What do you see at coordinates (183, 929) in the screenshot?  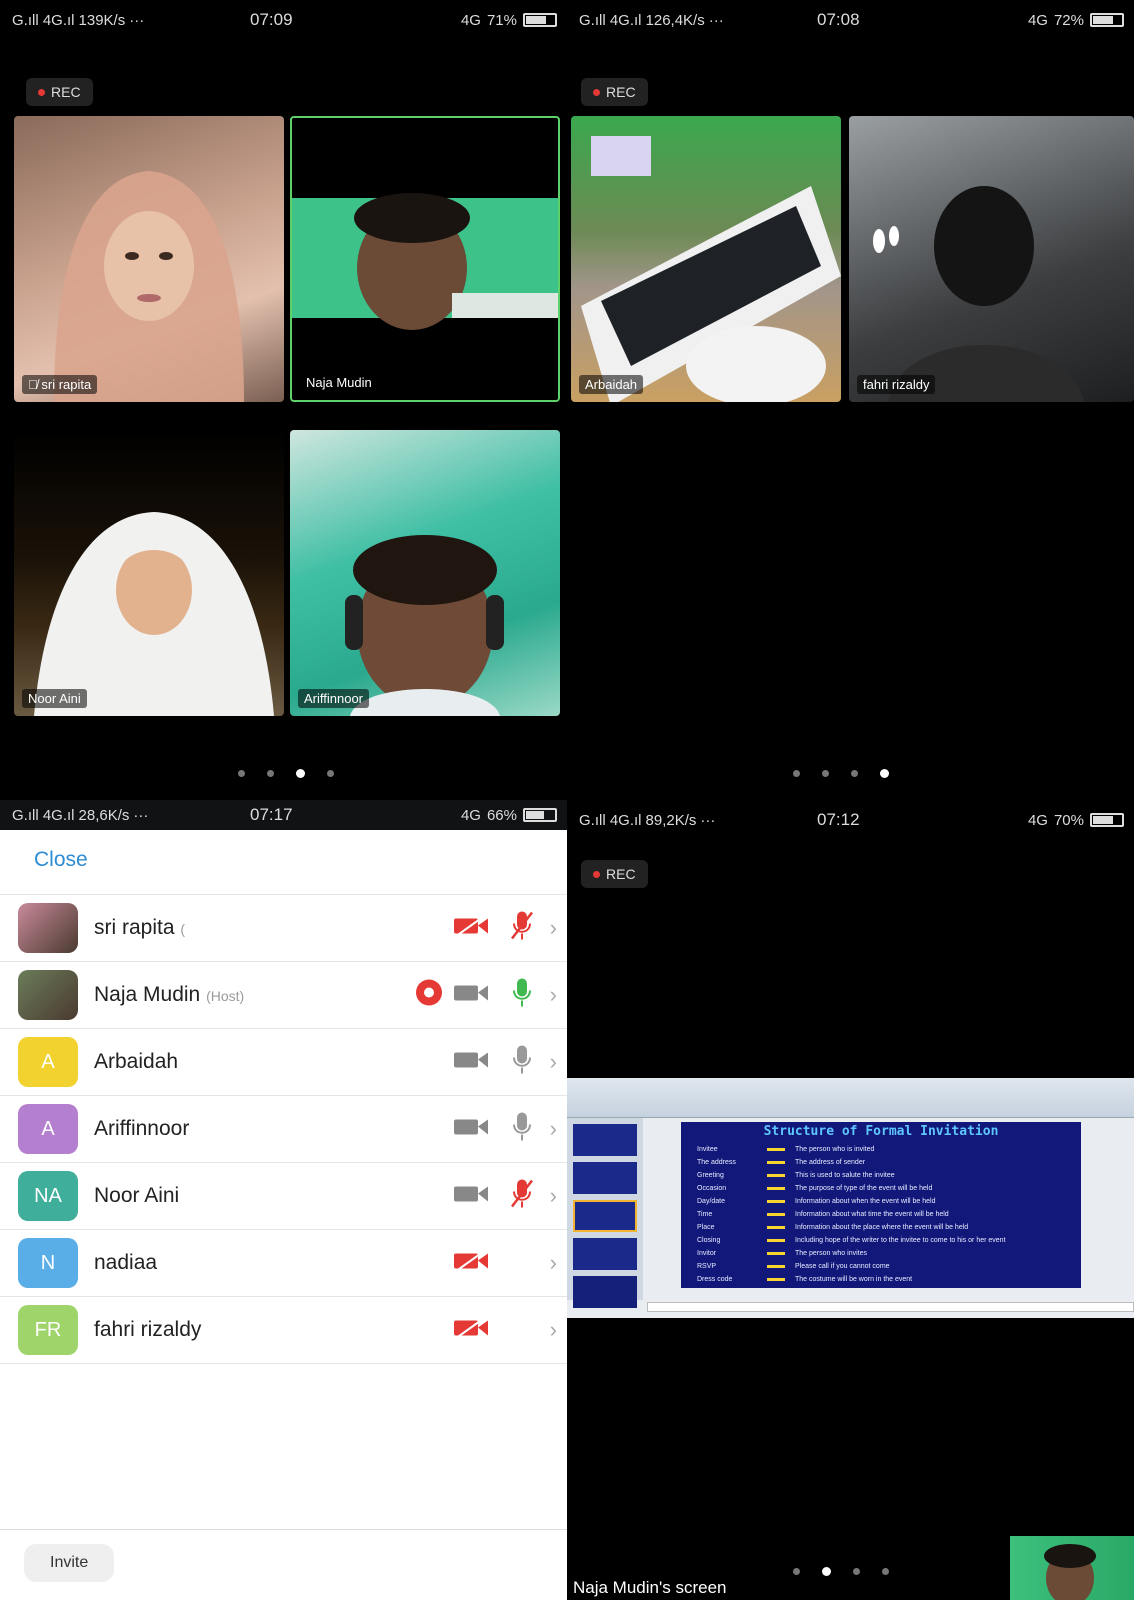 I see `participant-role: (` at bounding box center [183, 929].